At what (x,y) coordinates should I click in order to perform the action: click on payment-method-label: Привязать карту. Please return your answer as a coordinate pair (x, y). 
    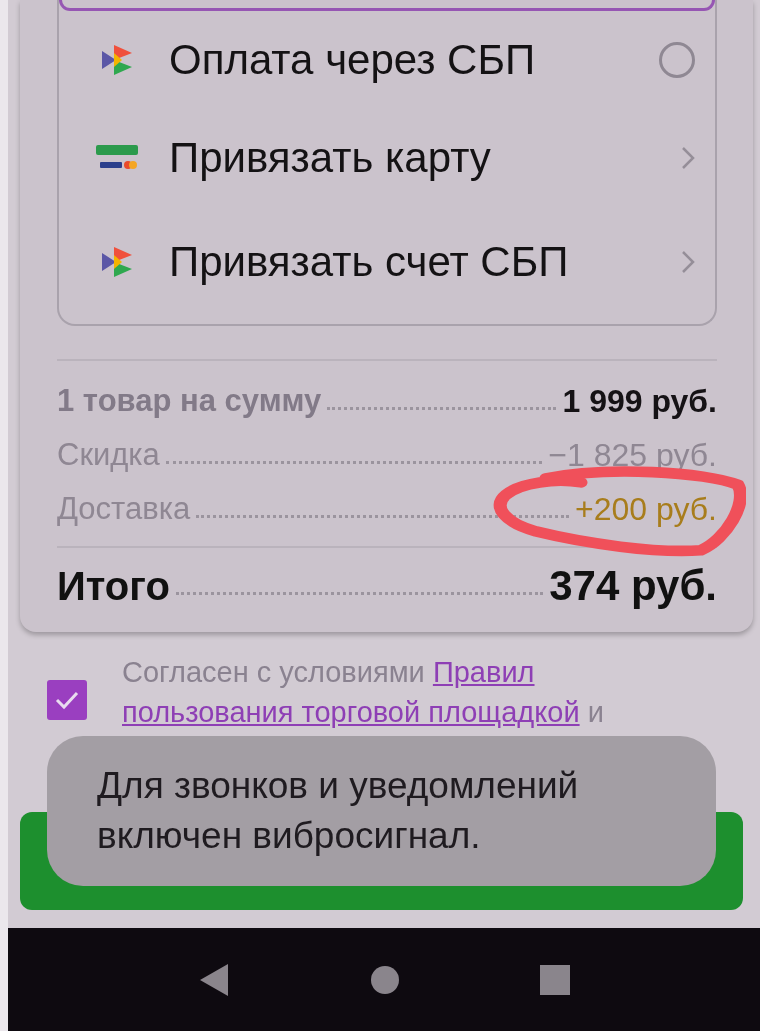
    Looking at the image, I should click on (330, 157).